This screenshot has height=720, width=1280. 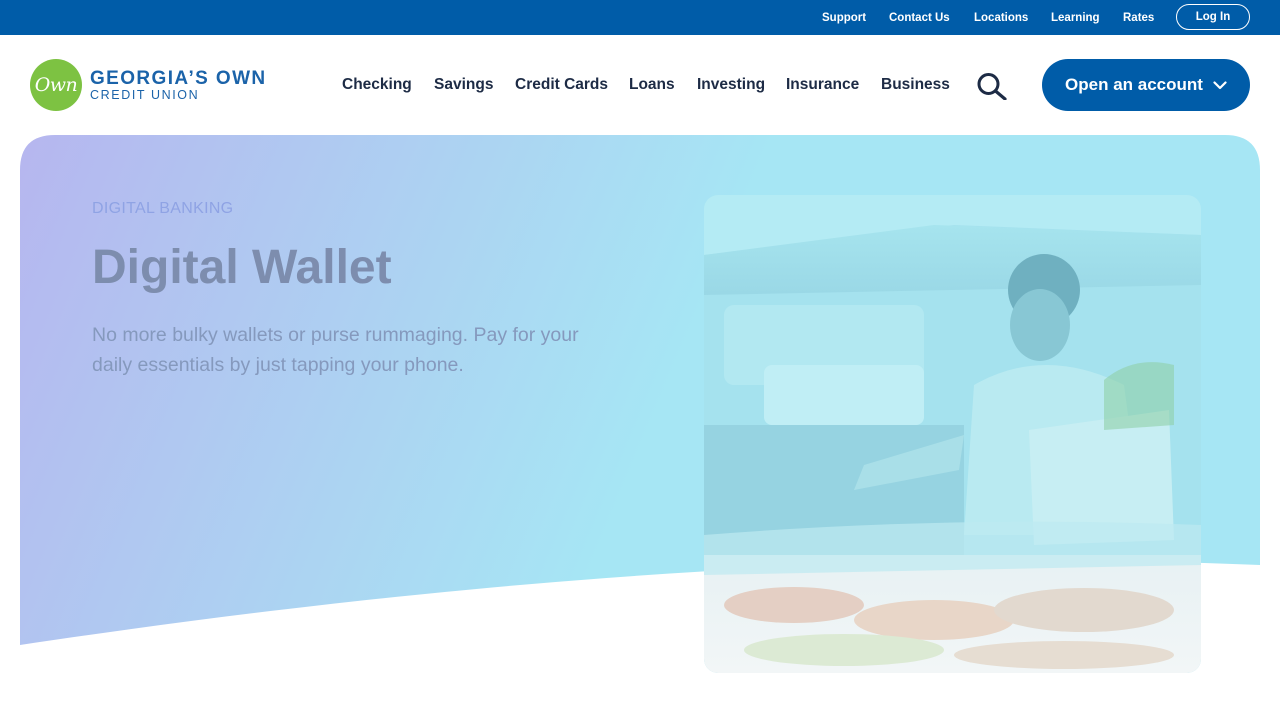 I want to click on logo-mark-text: Own, so click(x=56, y=85).